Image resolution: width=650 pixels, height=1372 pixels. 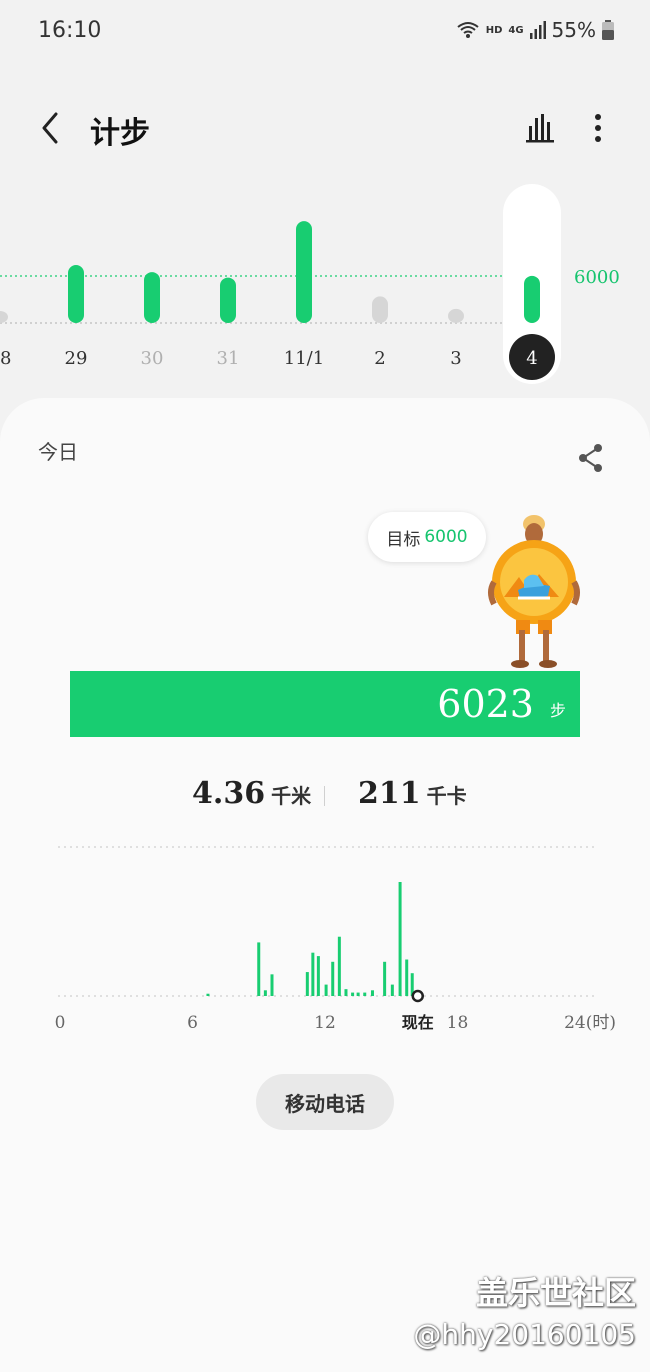 I want to click on calories-unit: 千卡, so click(x=446, y=796).